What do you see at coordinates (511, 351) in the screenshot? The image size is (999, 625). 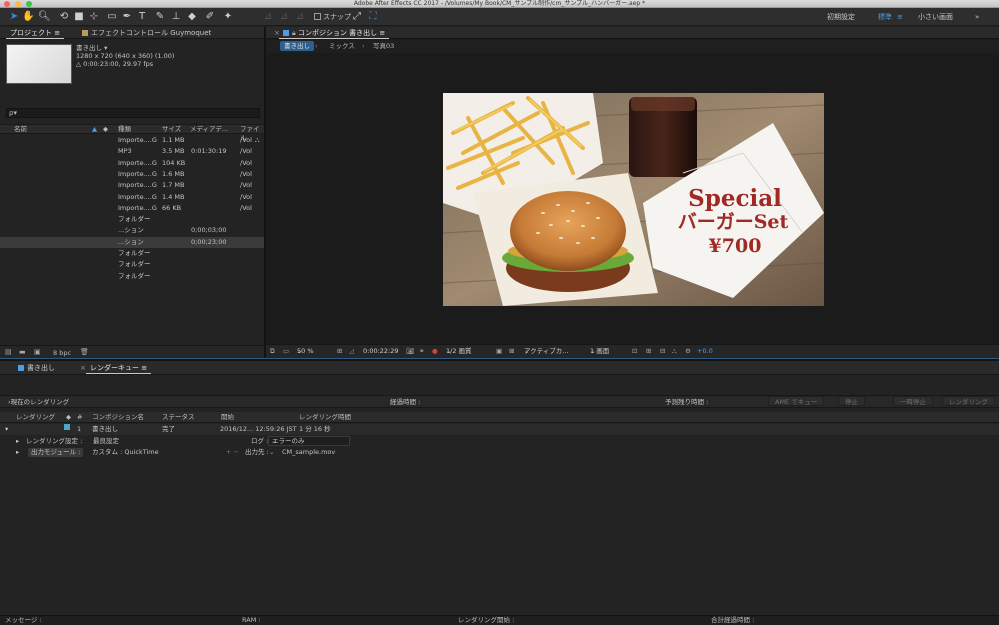 I see `transparency-grid-icon: ⊠` at bounding box center [511, 351].